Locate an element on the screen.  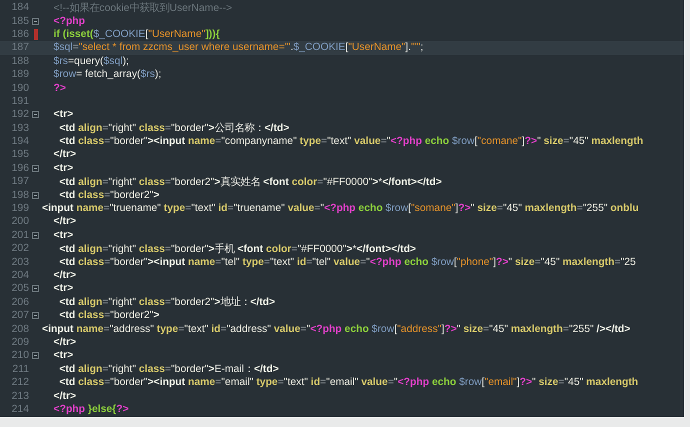
line-number: 188 is located at coordinates (19, 61).